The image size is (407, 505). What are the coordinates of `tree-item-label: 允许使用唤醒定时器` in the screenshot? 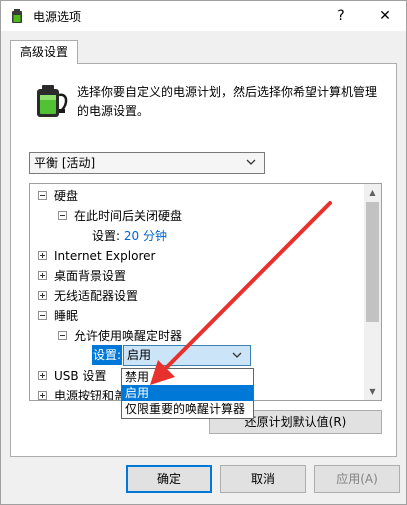 It's located at (128, 336).